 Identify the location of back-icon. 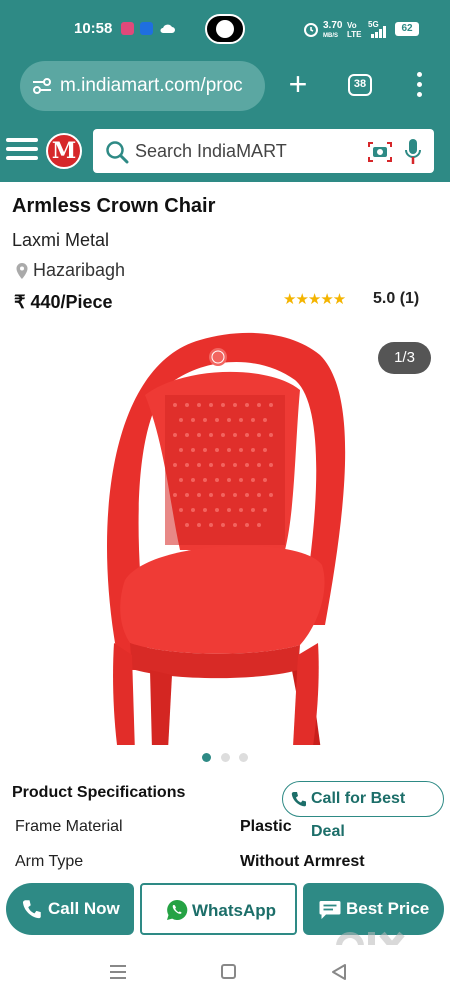
(339, 972).